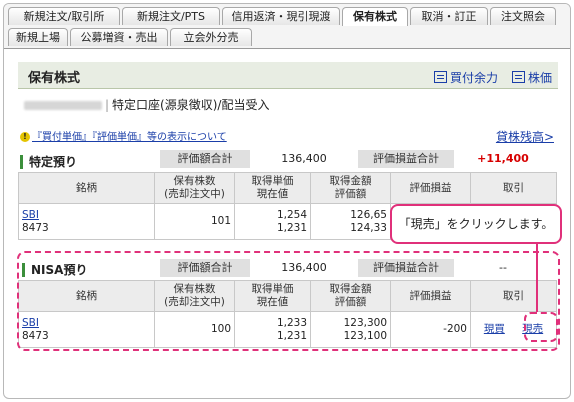 The image size is (574, 402). I want to click on stock-price-link: 株価, so click(532, 77).